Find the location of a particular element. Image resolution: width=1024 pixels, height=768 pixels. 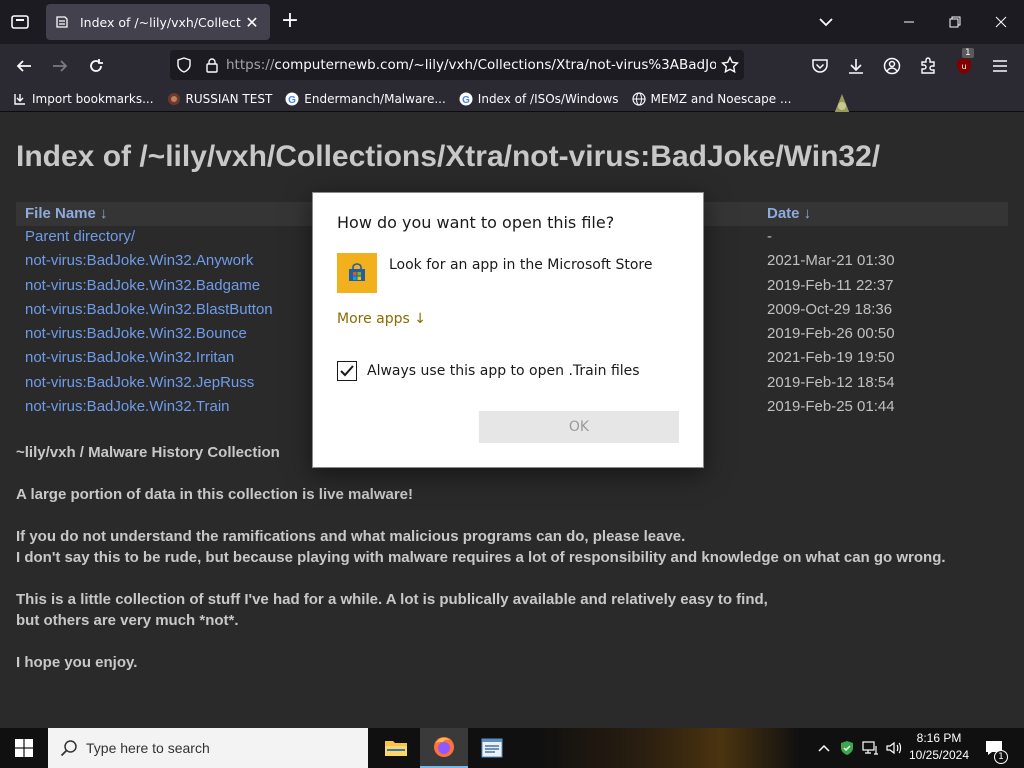

taskbar-file-explorer is located at coordinates (396, 748).